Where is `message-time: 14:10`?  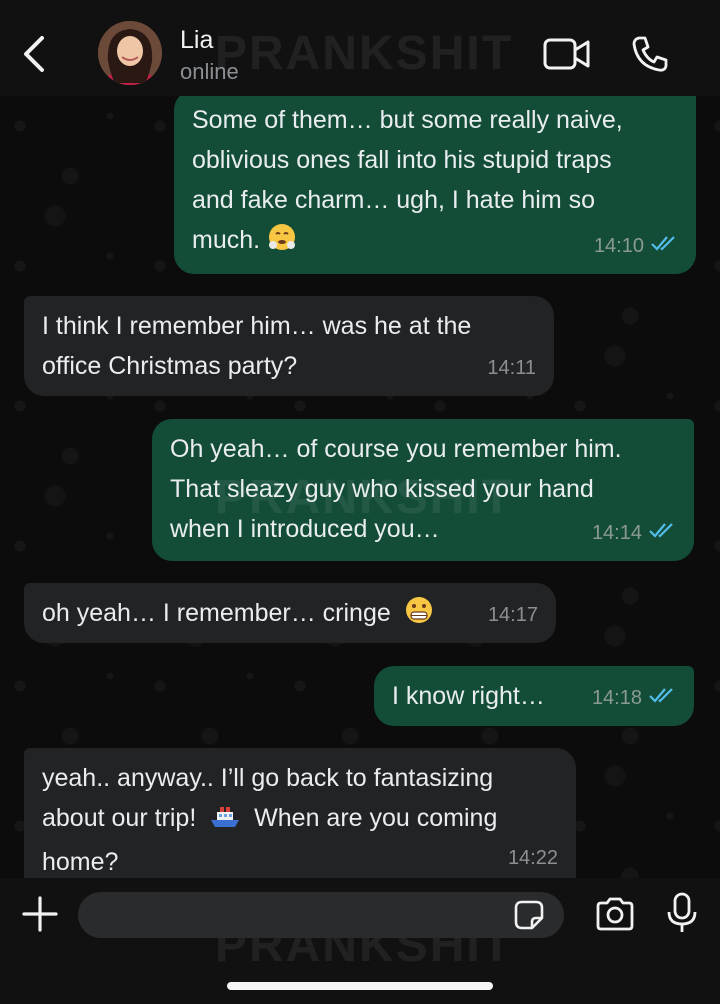
message-time: 14:10 is located at coordinates (618, 246).